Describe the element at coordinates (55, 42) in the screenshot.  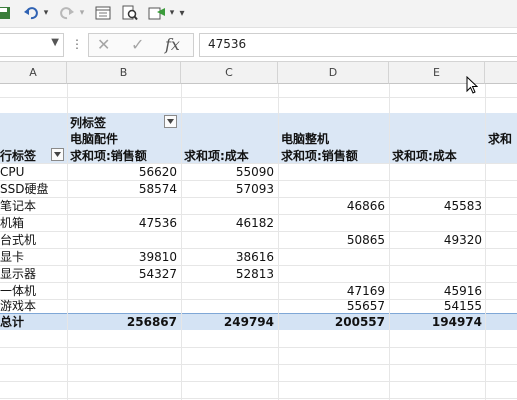
I see `name-box-dropdown-icon: ▼` at that location.